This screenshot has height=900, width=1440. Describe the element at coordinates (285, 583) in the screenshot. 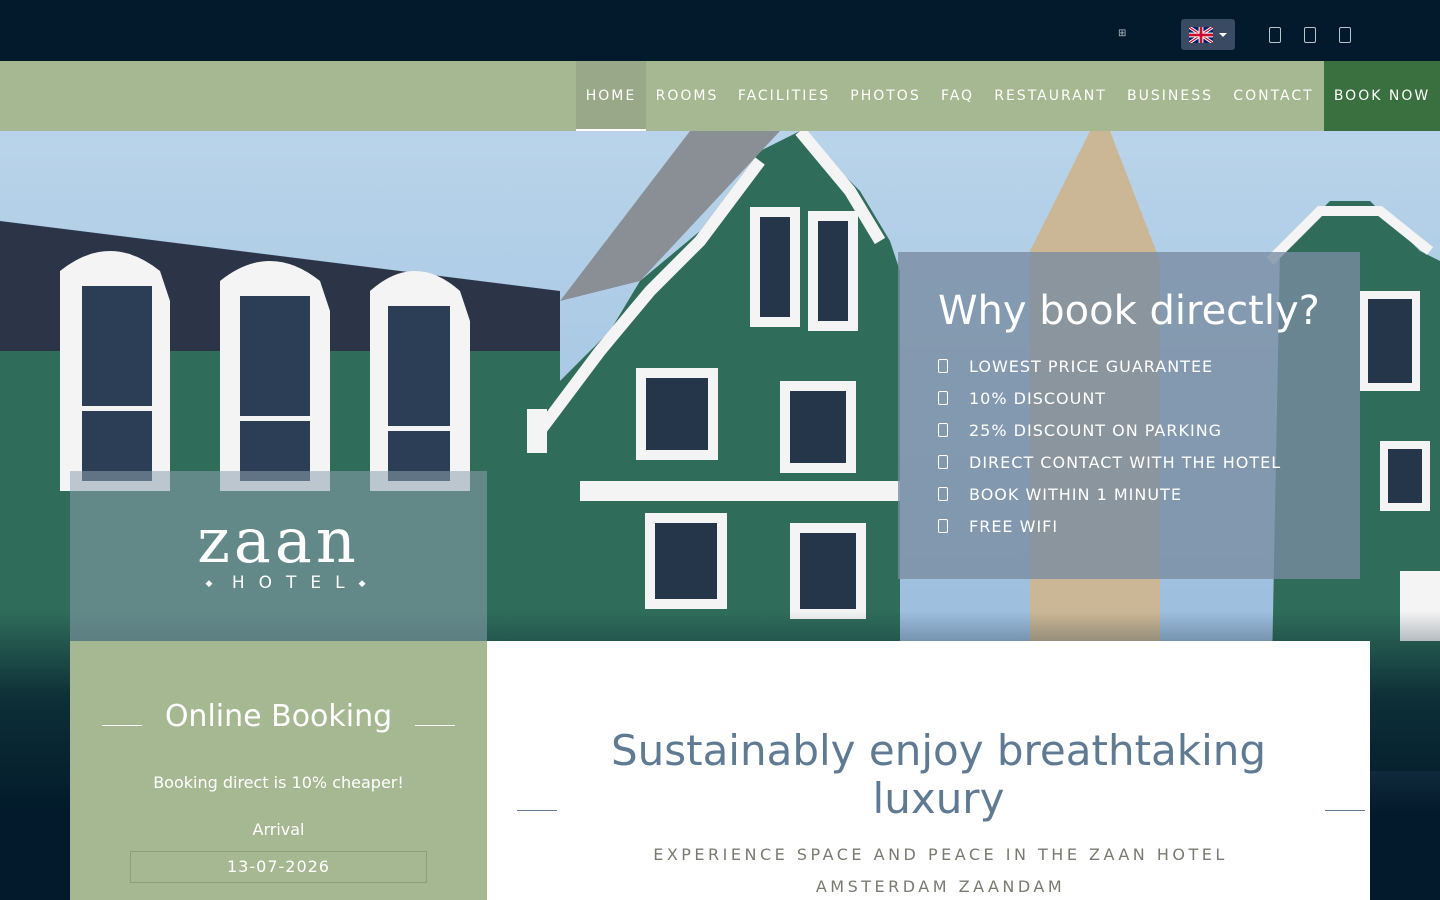

I see `logo-subtitle: ◆ HOTEL◆` at that location.